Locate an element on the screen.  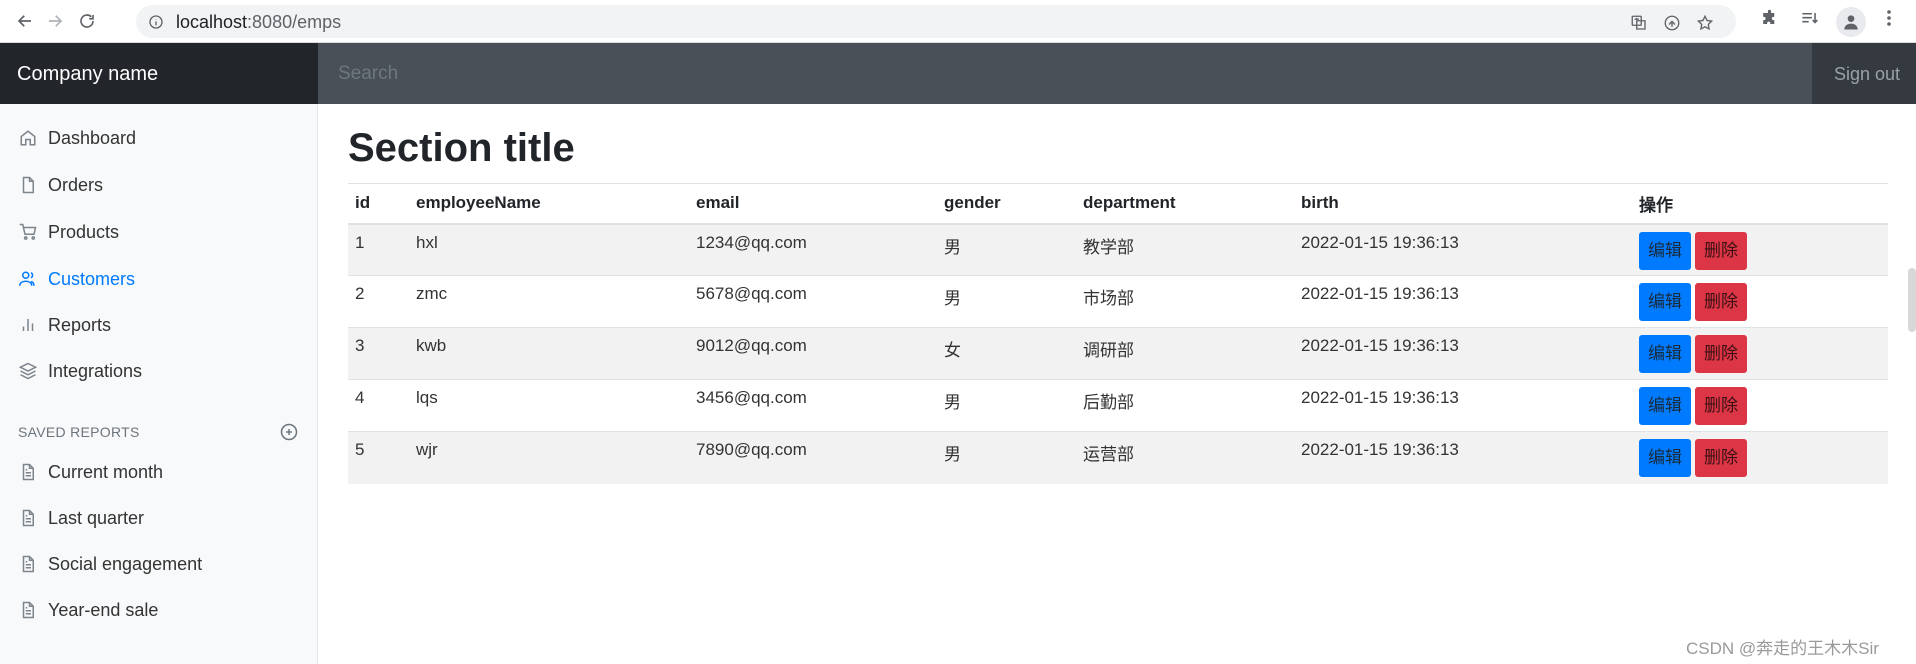
sidebar-item-label: Products is located at coordinates (84, 231).